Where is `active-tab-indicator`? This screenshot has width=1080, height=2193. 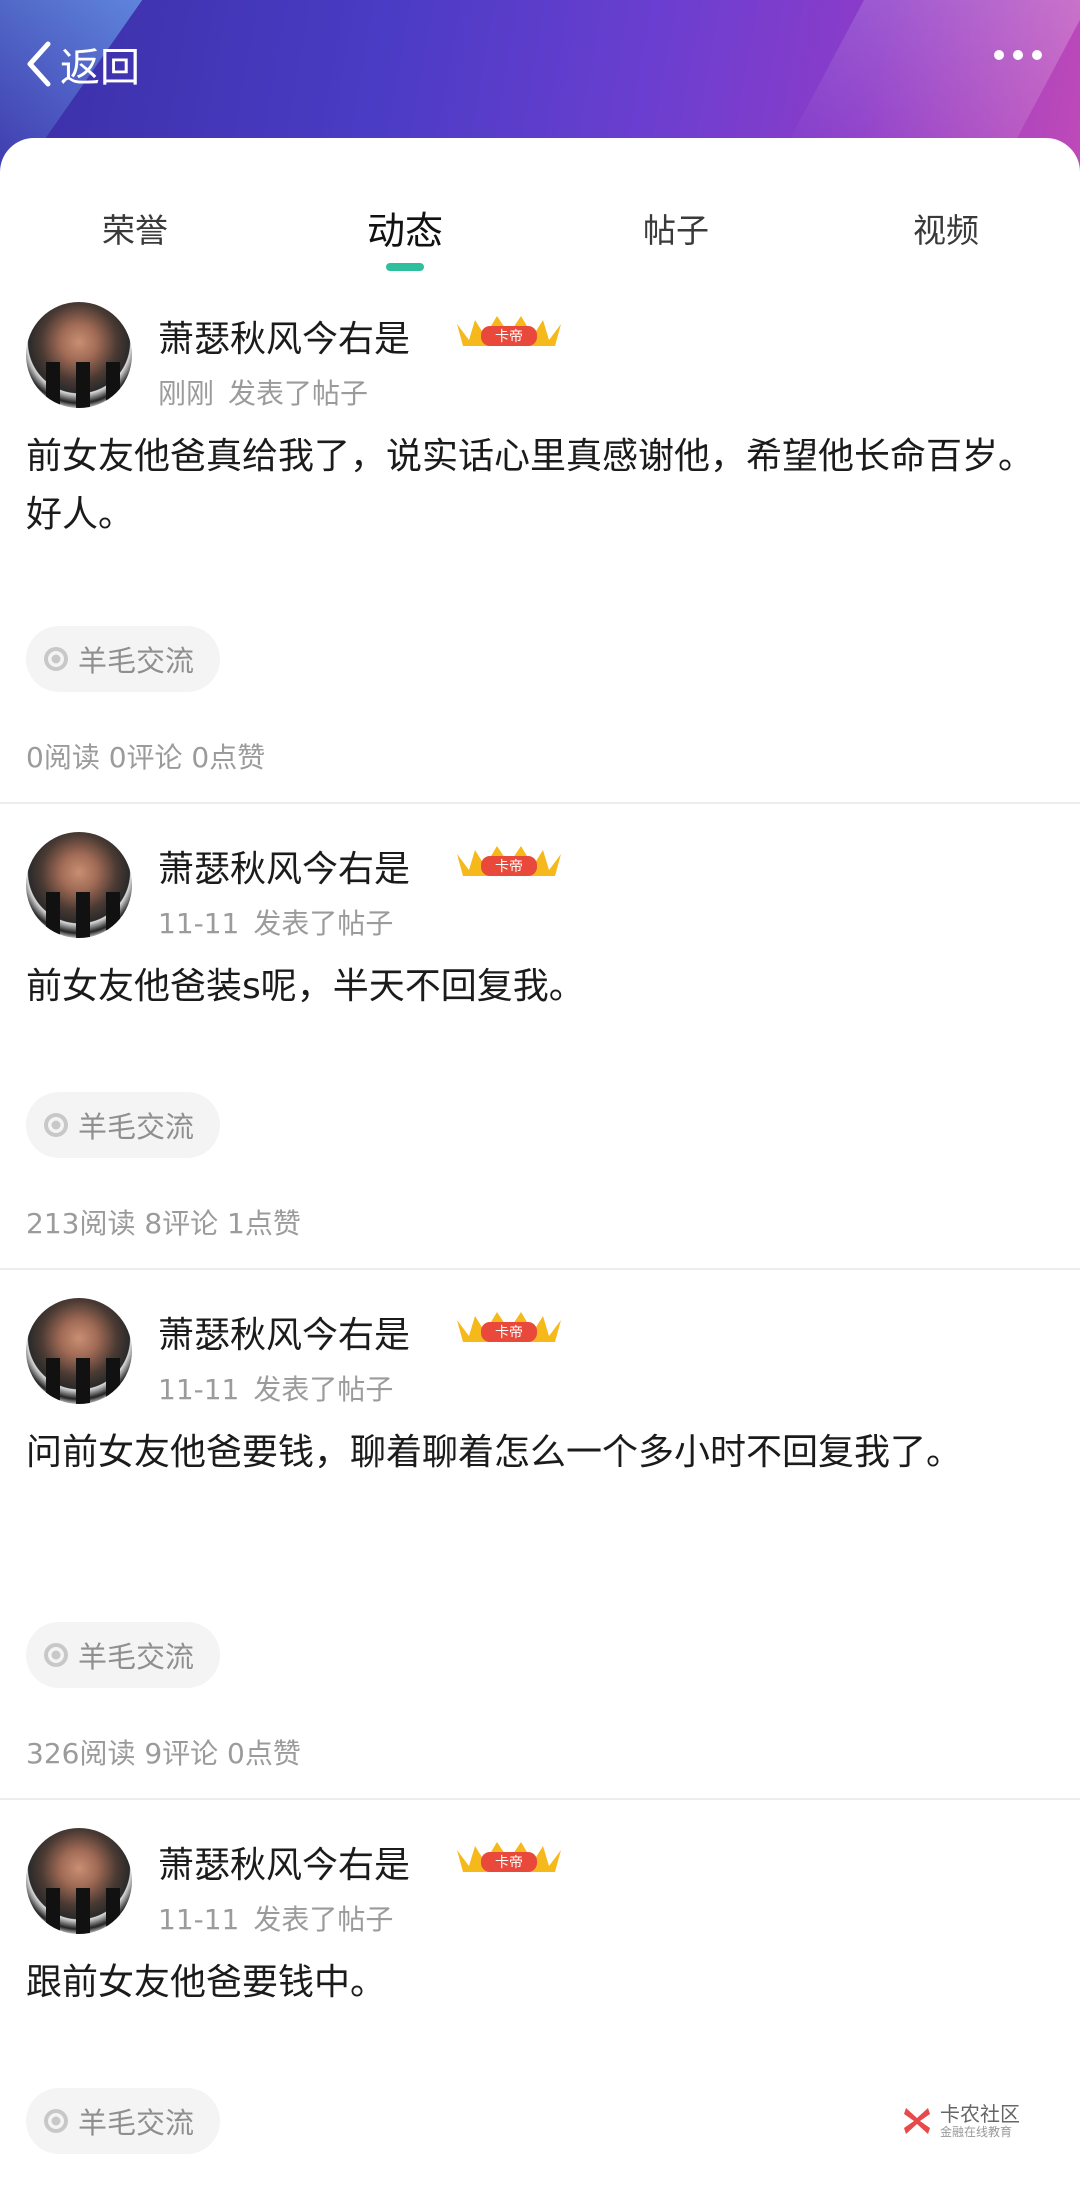
active-tab-indicator is located at coordinates (405, 267).